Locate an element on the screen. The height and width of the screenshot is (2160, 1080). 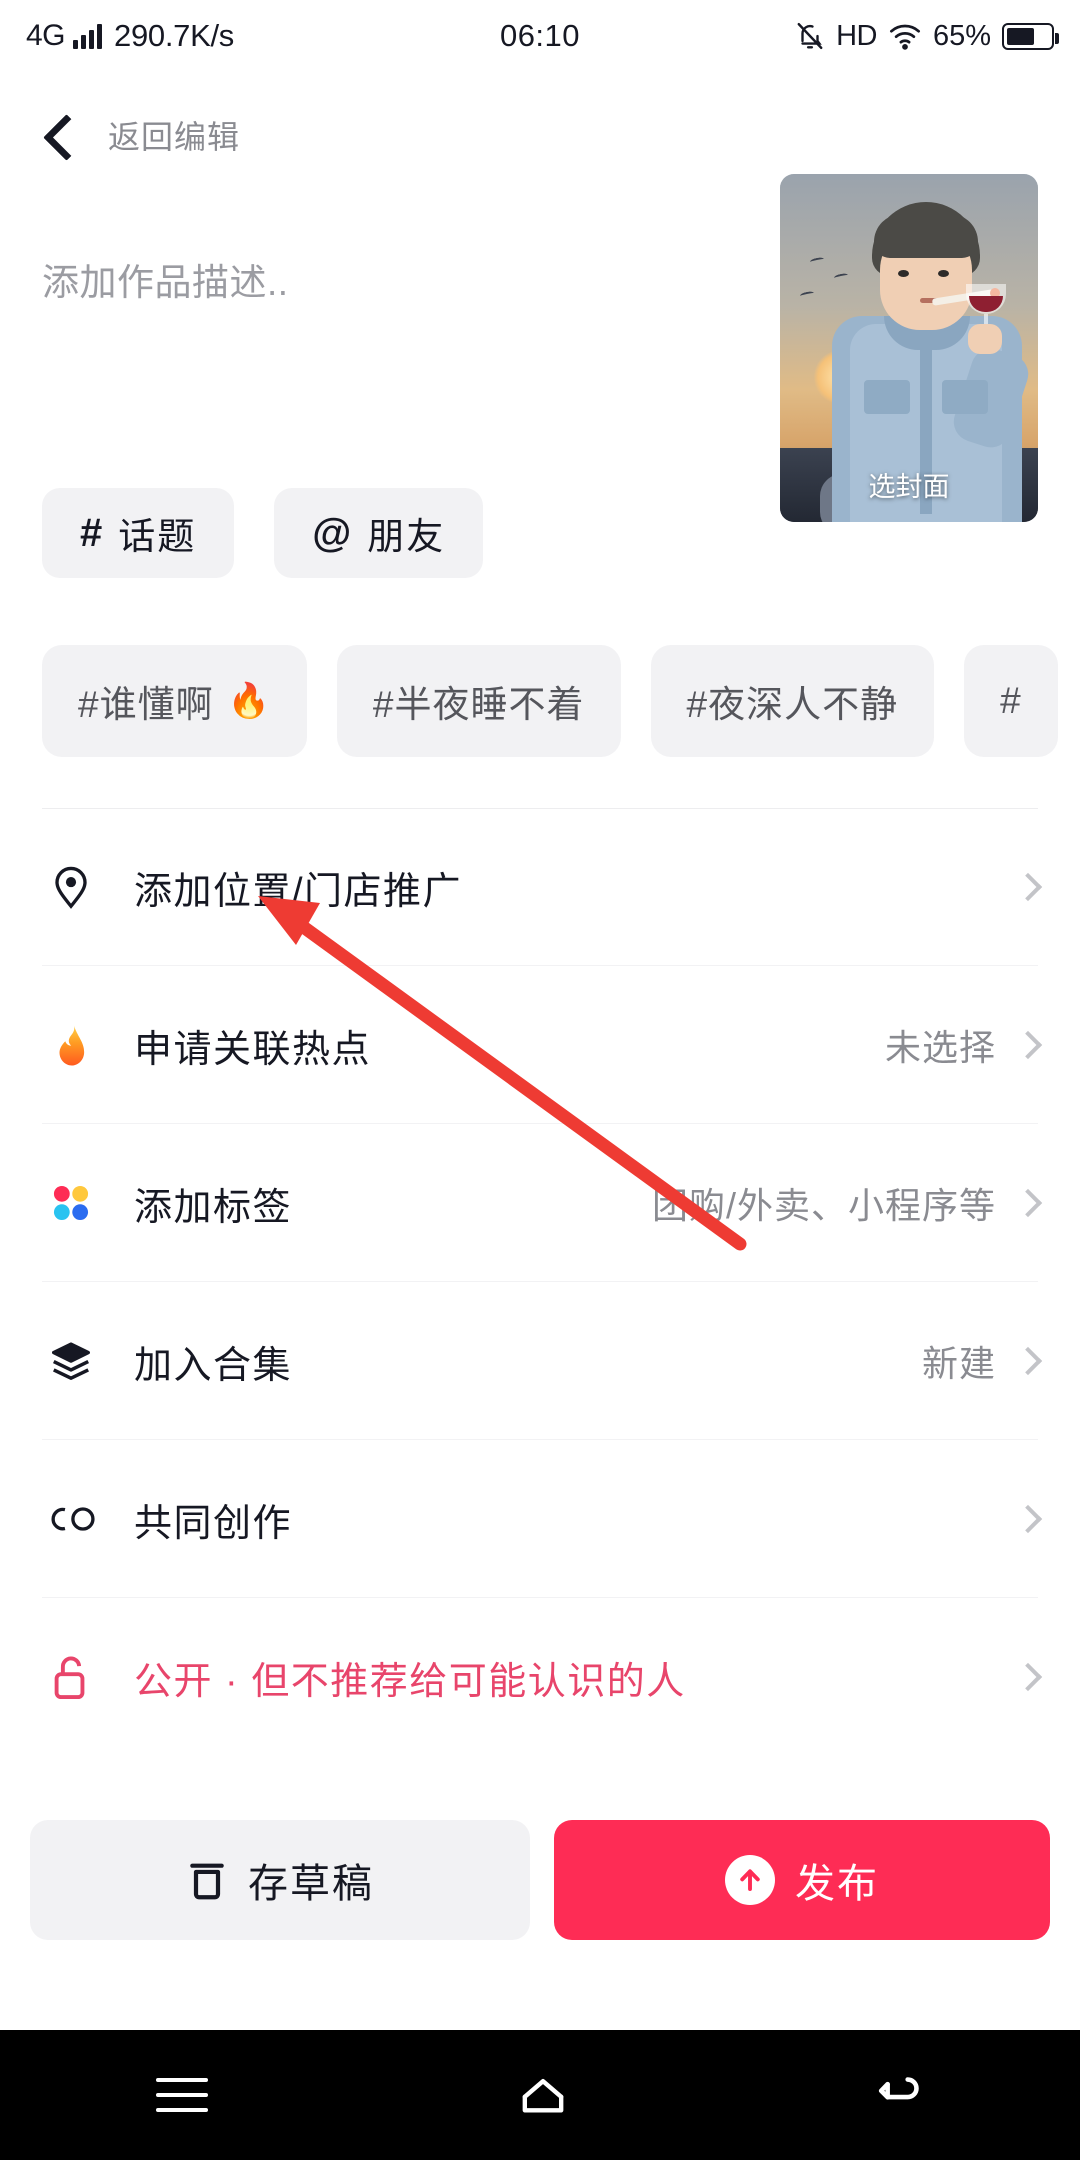
save-draft-button: 存草稿 is located at coordinates (280, 1880).